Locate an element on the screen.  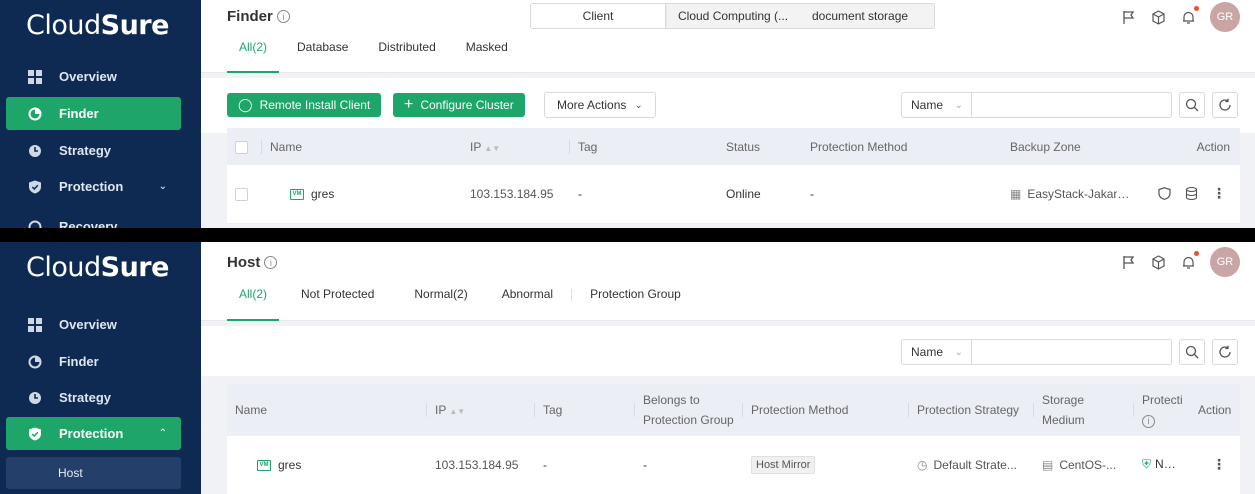
method-tag: Host Mirror is located at coordinates (783, 464).